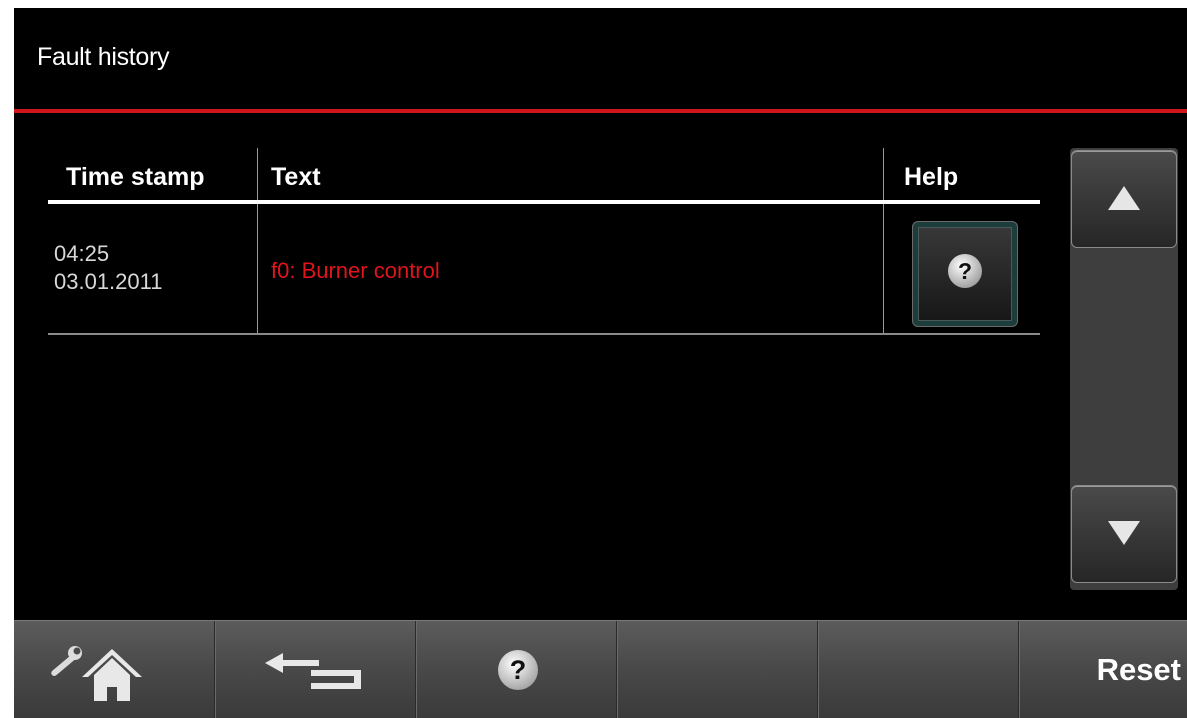 Image resolution: width=1187 pixels, height=718 pixels. Describe the element at coordinates (135, 177) in the screenshot. I see `column-header-time-stamp: Time stamp` at that location.